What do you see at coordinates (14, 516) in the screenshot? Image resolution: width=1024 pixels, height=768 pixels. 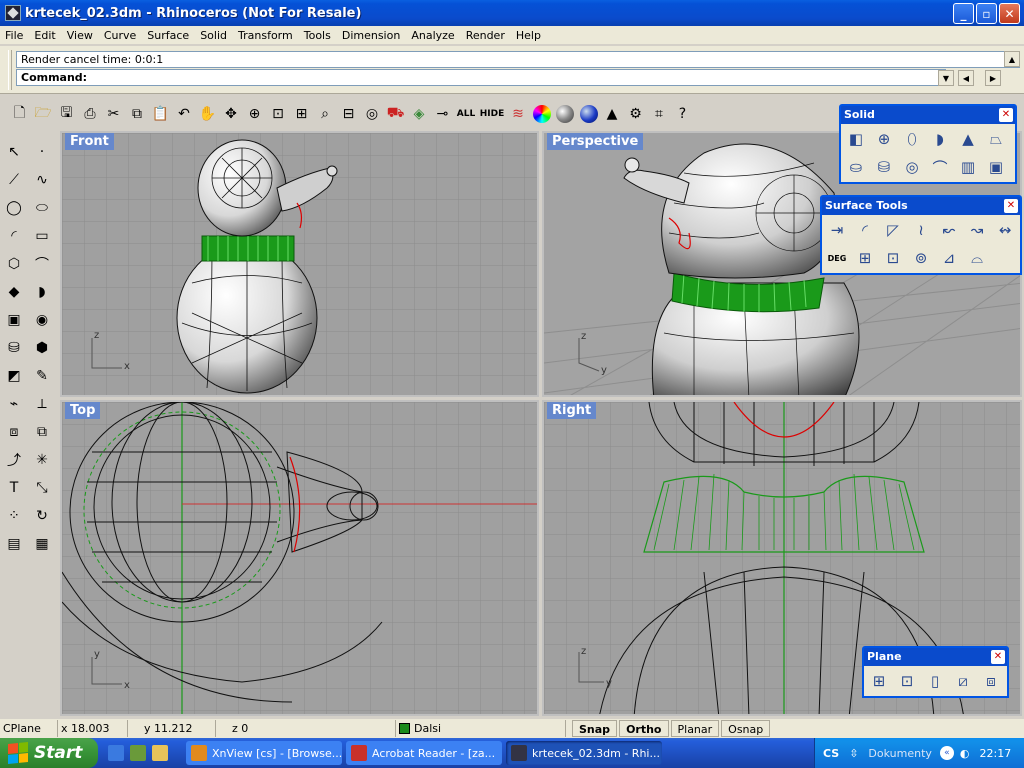 I see `group-icon: ⁘` at bounding box center [14, 516].